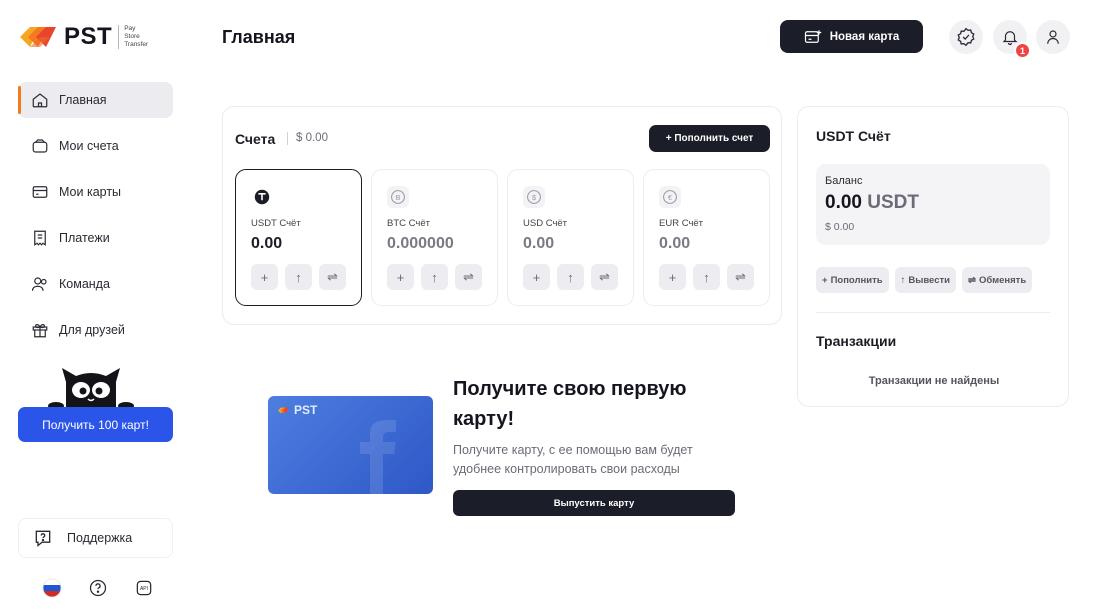 Image resolution: width=1100 pixels, height=614 pixels. I want to click on sidebar-item-label: Команда, so click(84, 284).